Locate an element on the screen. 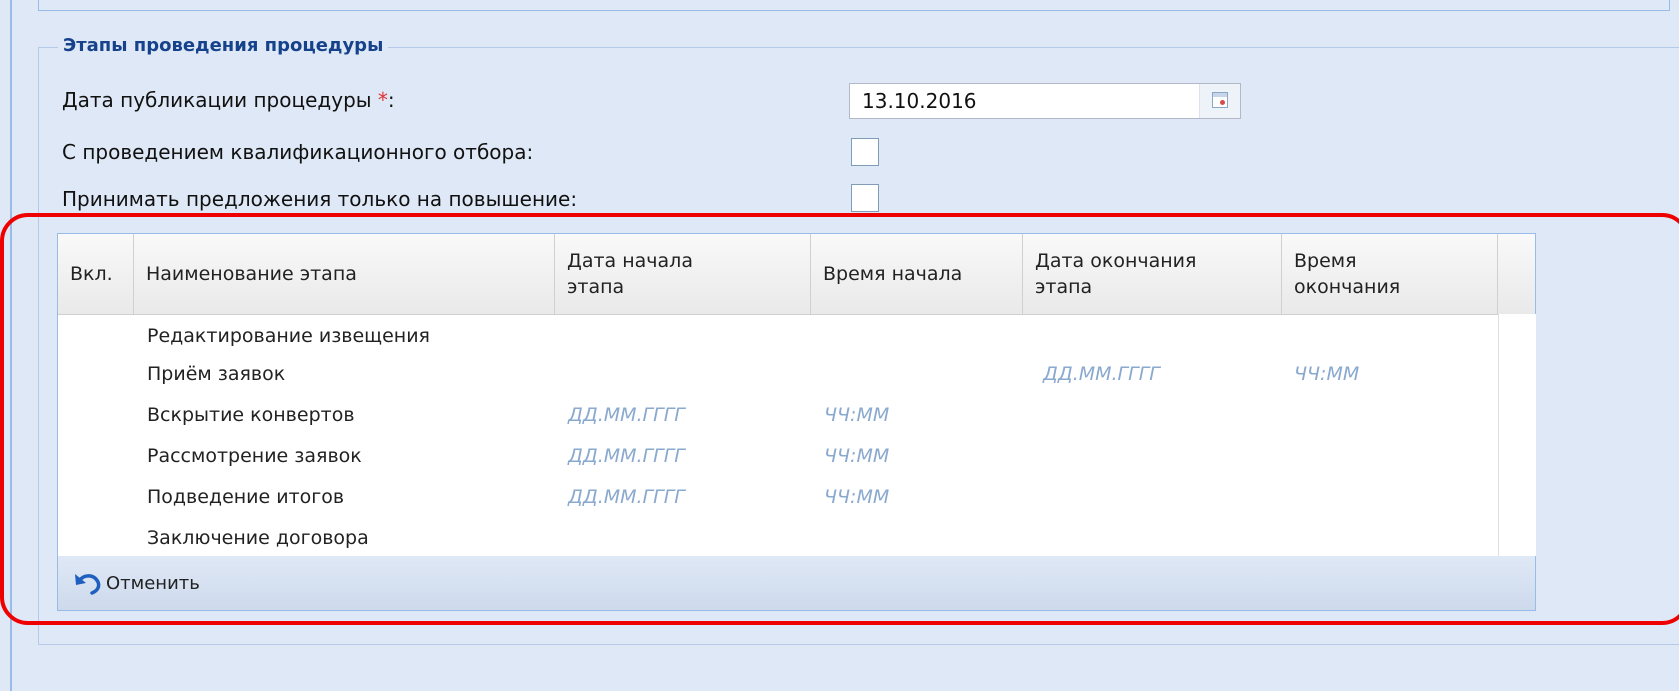  end-date-cell: ДД.ММ.ГГГГ is located at coordinates (1101, 374).